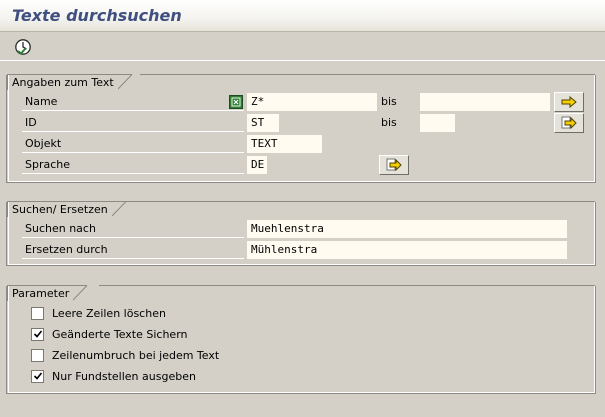 The height and width of the screenshot is (417, 605). Describe the element at coordinates (133, 102) in the screenshot. I see `label-name: Name` at that location.